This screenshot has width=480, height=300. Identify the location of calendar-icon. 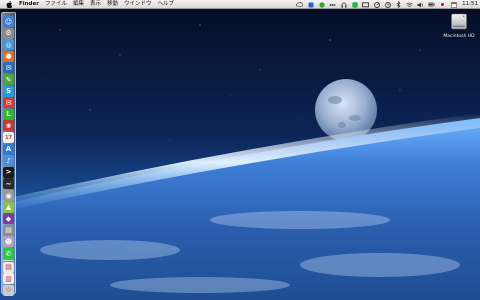
(453, 4).